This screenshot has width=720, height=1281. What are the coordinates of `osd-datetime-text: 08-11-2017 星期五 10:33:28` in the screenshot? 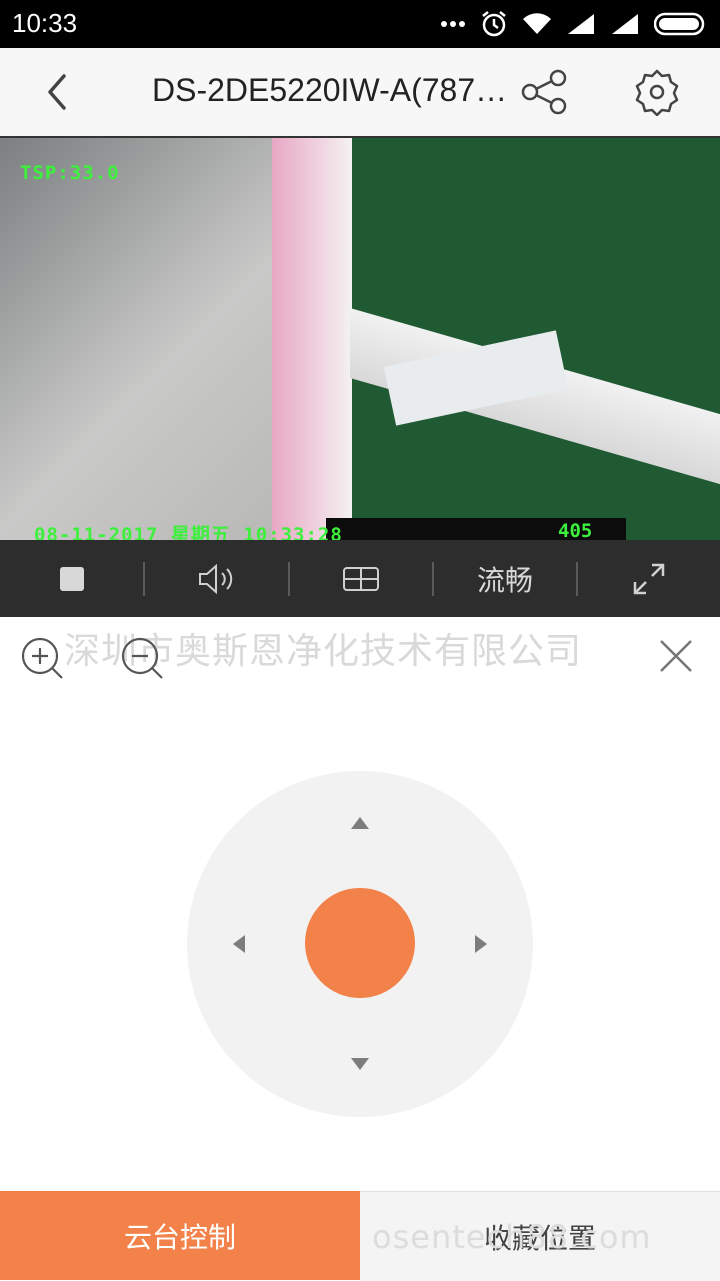 It's located at (188, 533).